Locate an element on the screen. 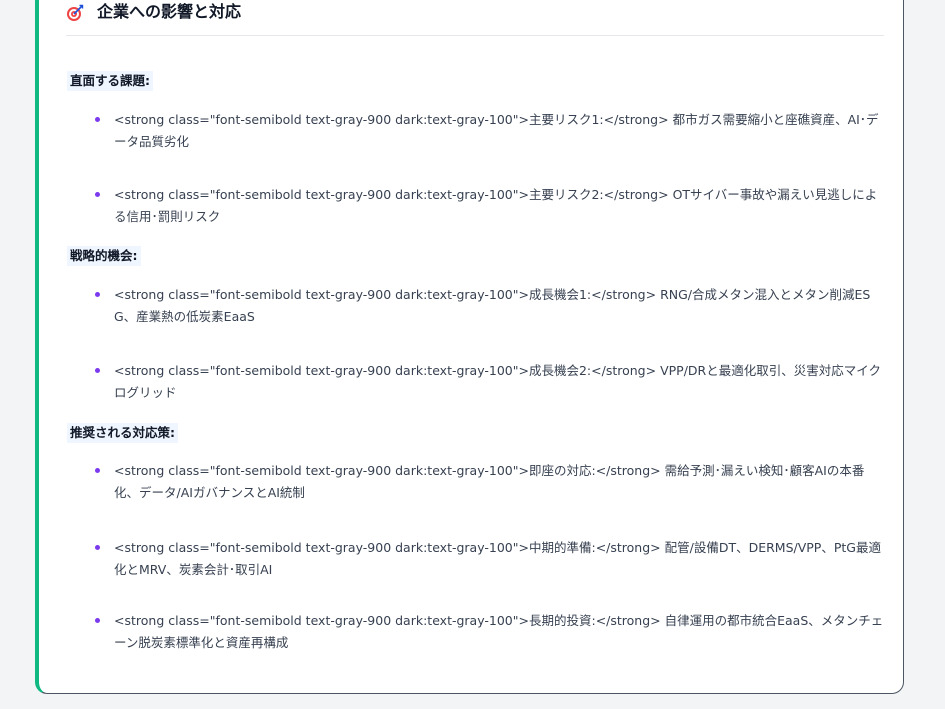  card-header: 企業への影響と対応 is located at coordinates (475, 18).